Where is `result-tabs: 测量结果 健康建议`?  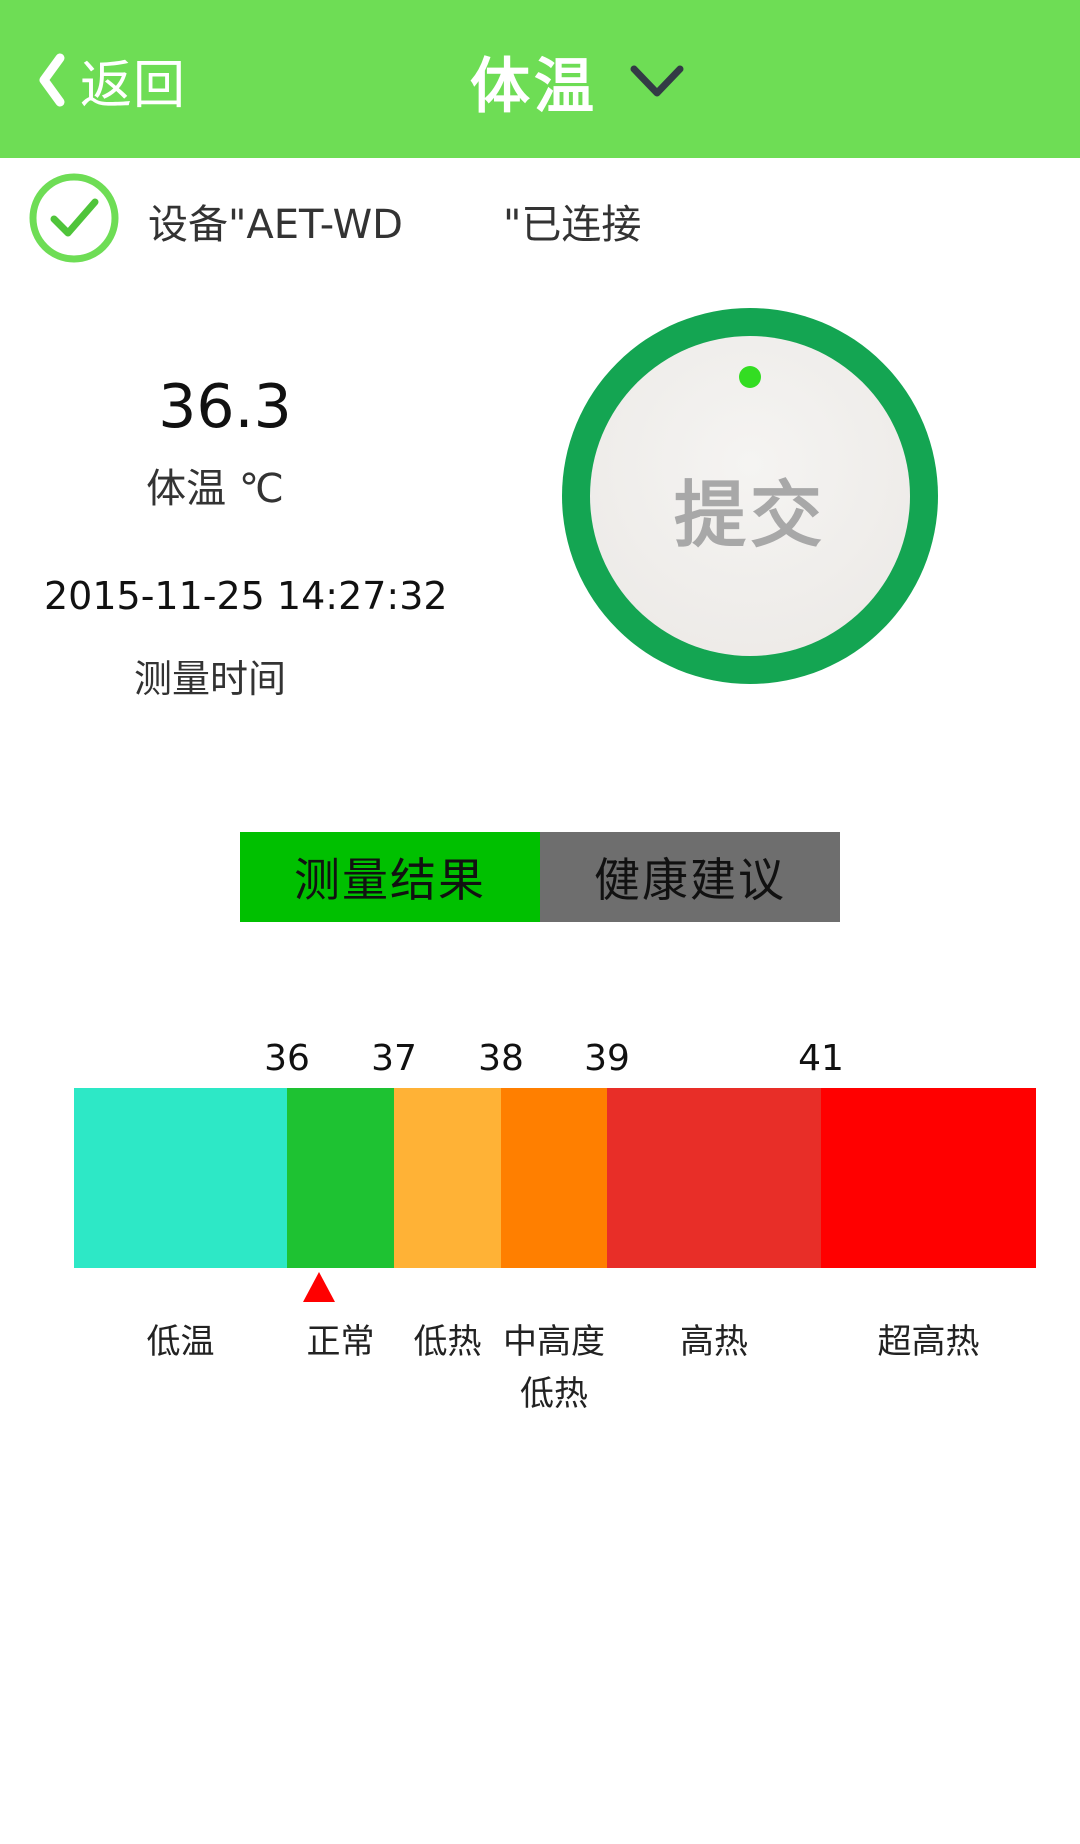 result-tabs: 测量结果 健康建议 is located at coordinates (540, 877).